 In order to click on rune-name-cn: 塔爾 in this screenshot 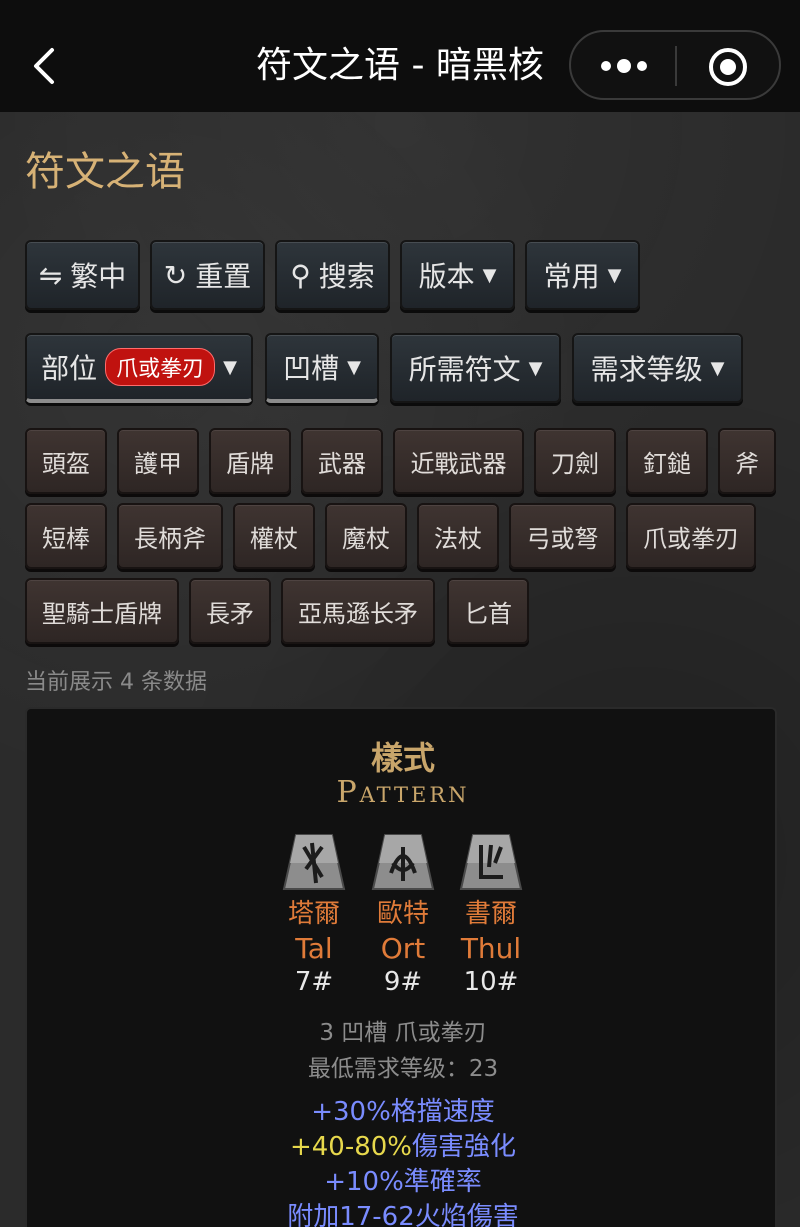, I will do `click(313, 914)`.